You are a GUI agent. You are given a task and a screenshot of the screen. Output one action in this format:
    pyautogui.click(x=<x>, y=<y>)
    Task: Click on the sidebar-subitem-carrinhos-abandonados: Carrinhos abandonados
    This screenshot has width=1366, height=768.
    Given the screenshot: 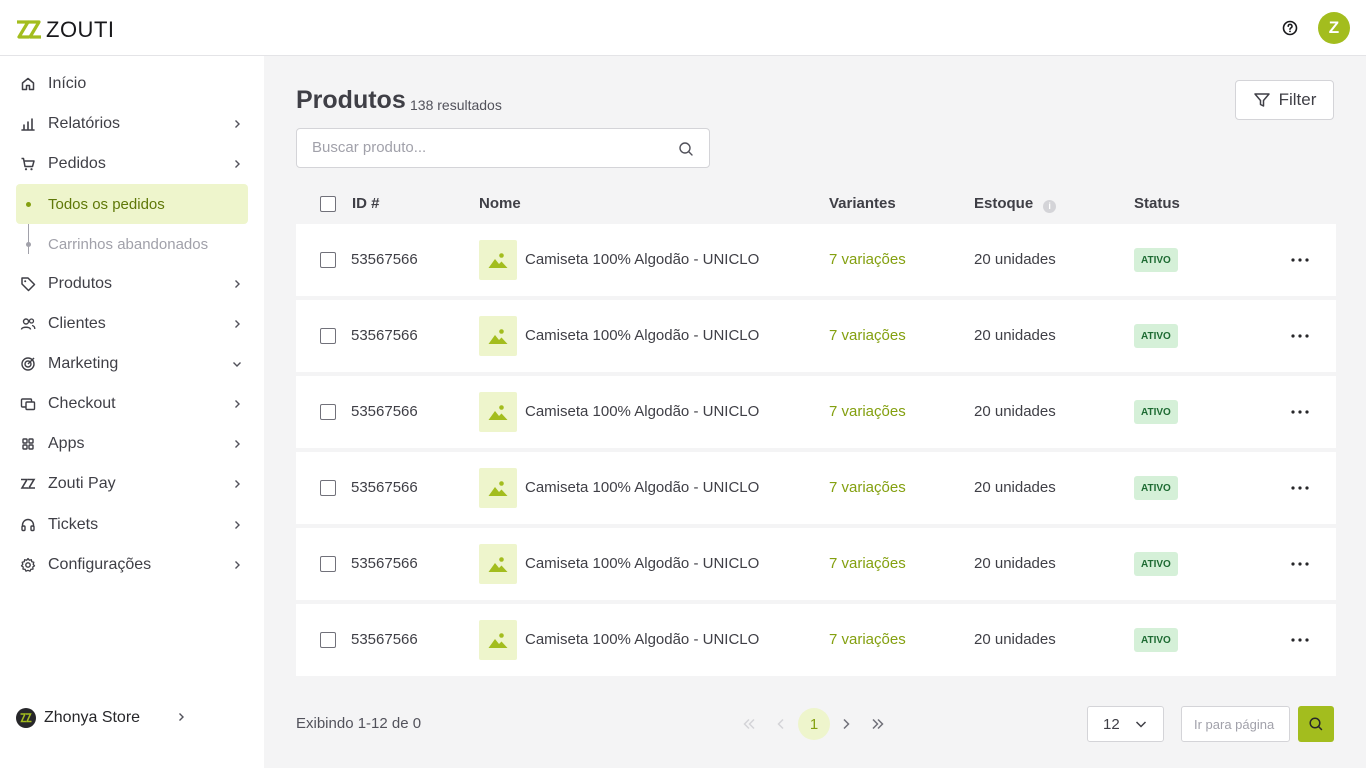 What is the action you would take?
    pyautogui.click(x=132, y=244)
    